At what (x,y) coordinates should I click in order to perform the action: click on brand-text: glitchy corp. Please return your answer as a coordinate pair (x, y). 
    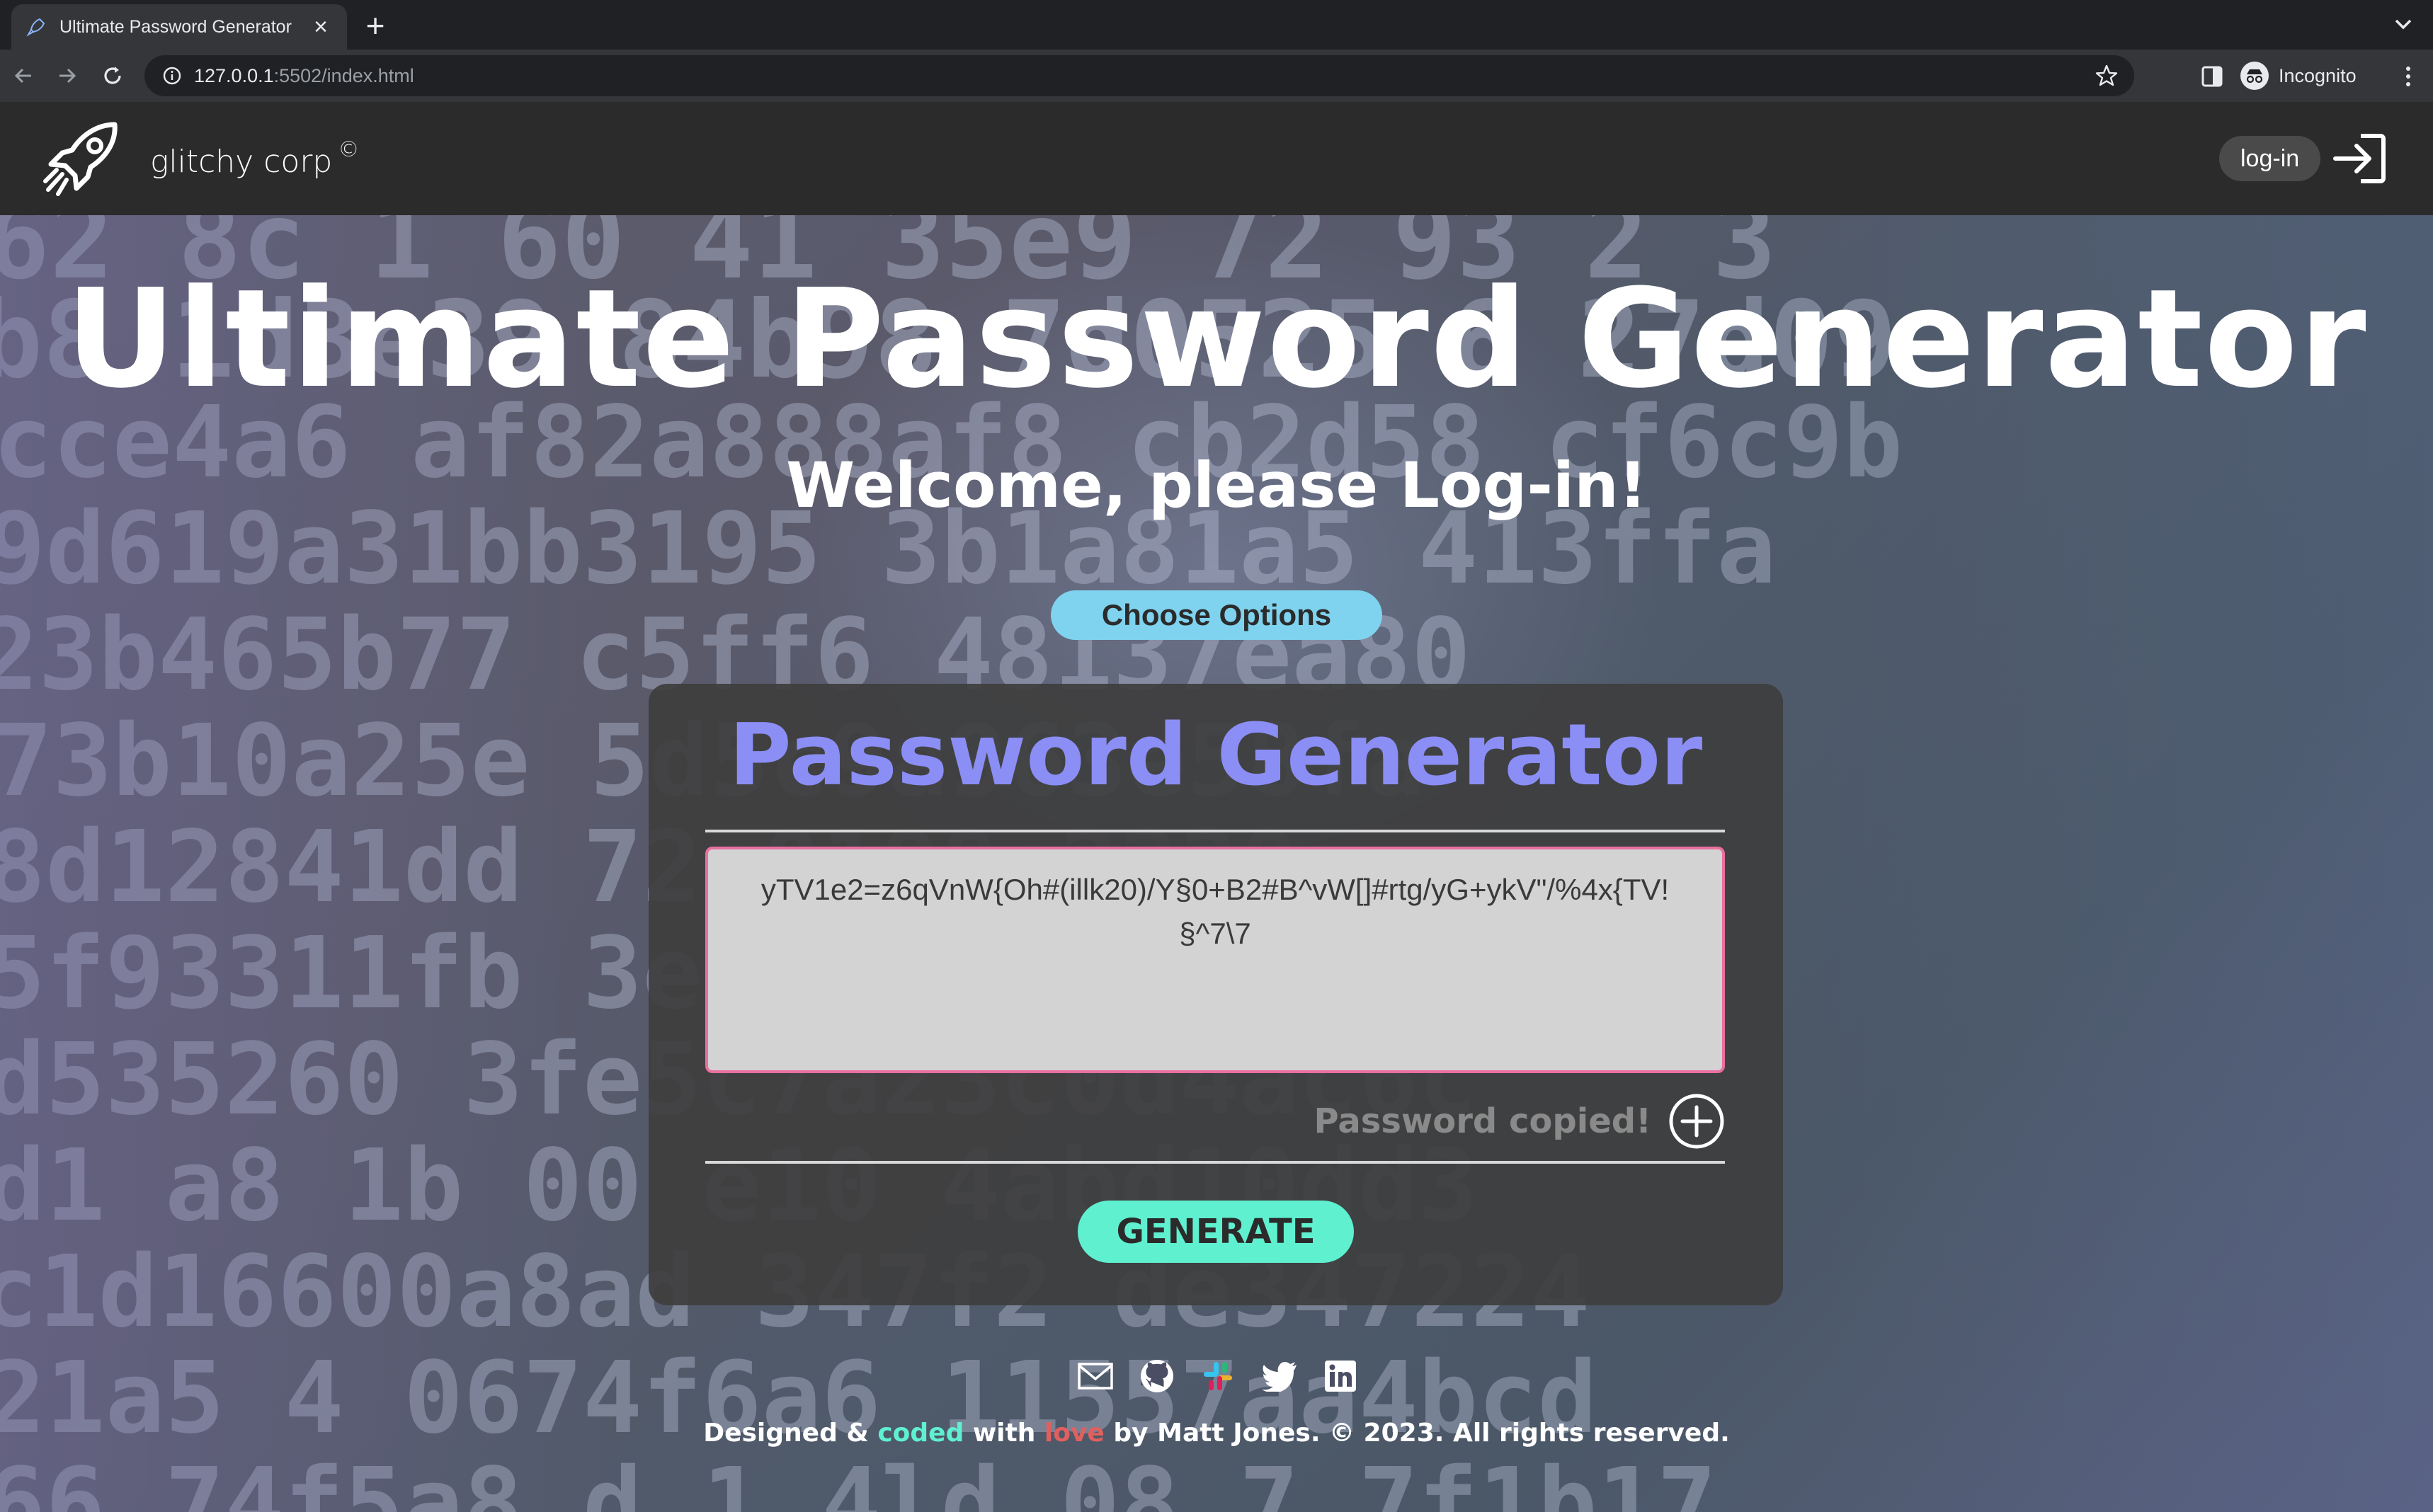
    Looking at the image, I should click on (242, 162).